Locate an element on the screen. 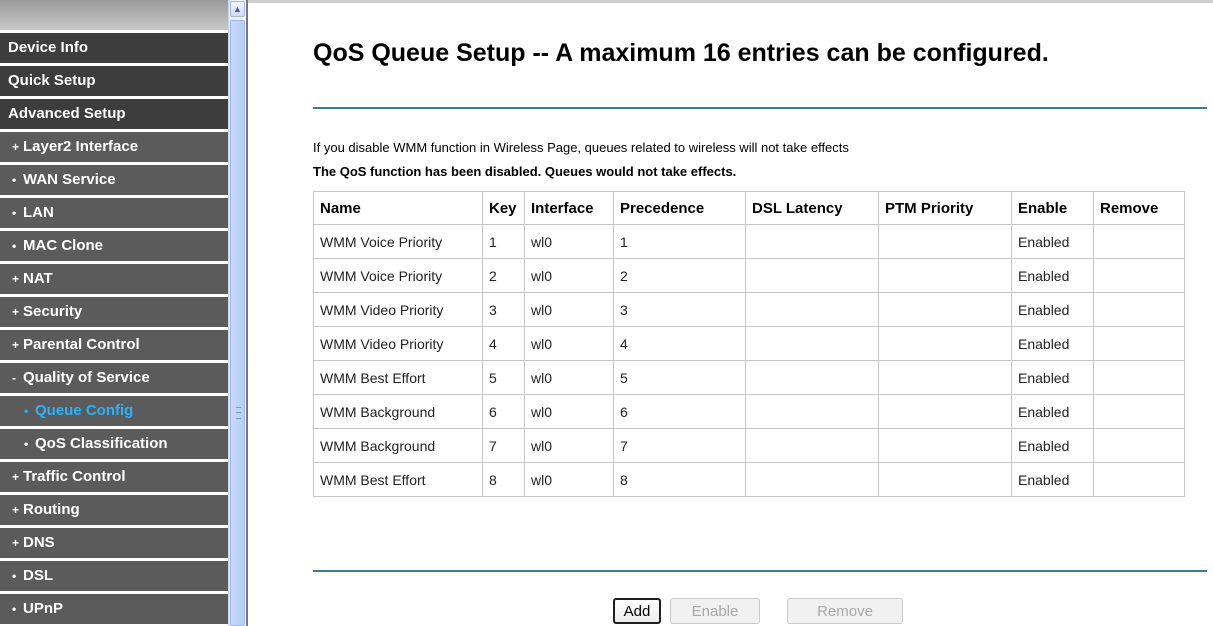 The height and width of the screenshot is (626, 1213). cell-key: 3 is located at coordinates (503, 309).